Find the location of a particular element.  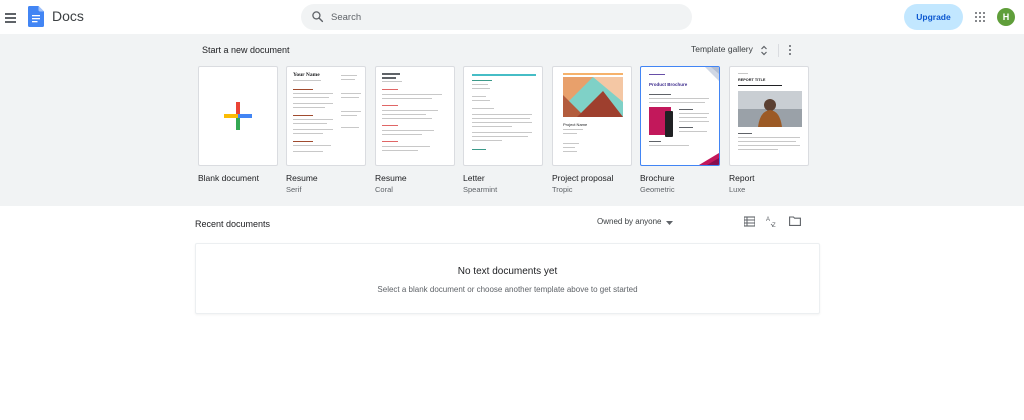

template-blank-document: Blank document is located at coordinates (238, 124).